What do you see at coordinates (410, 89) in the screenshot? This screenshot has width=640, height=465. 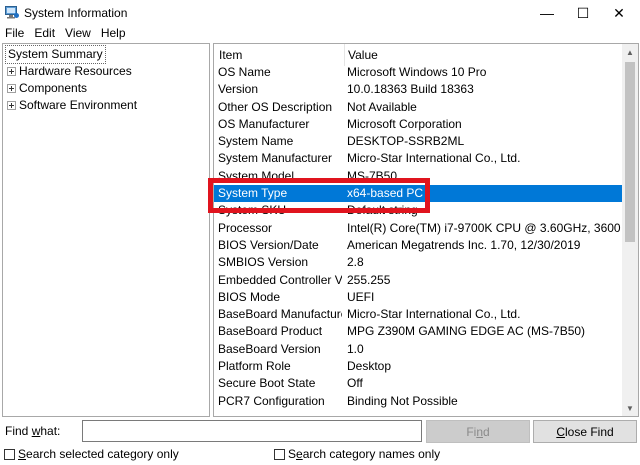 I see `row-value: 10.0.18363 Build 18363` at bounding box center [410, 89].